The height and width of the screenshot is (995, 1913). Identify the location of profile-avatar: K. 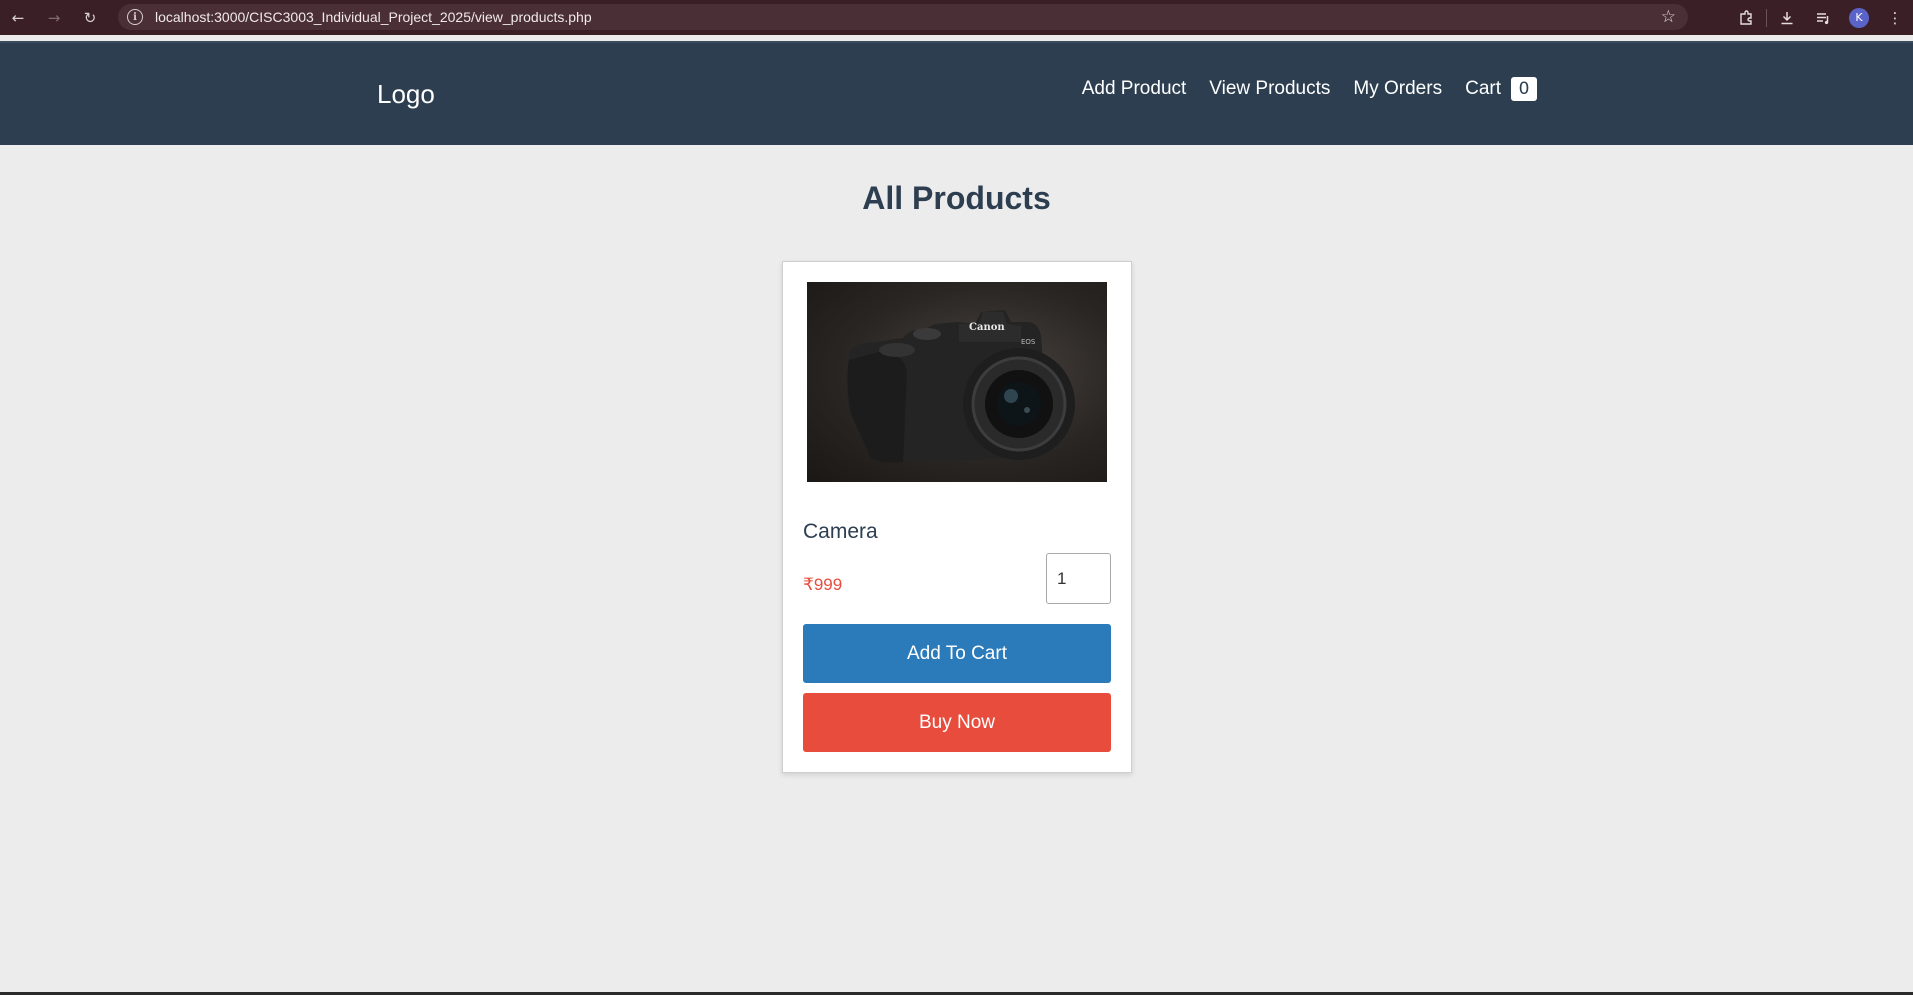
(1859, 17).